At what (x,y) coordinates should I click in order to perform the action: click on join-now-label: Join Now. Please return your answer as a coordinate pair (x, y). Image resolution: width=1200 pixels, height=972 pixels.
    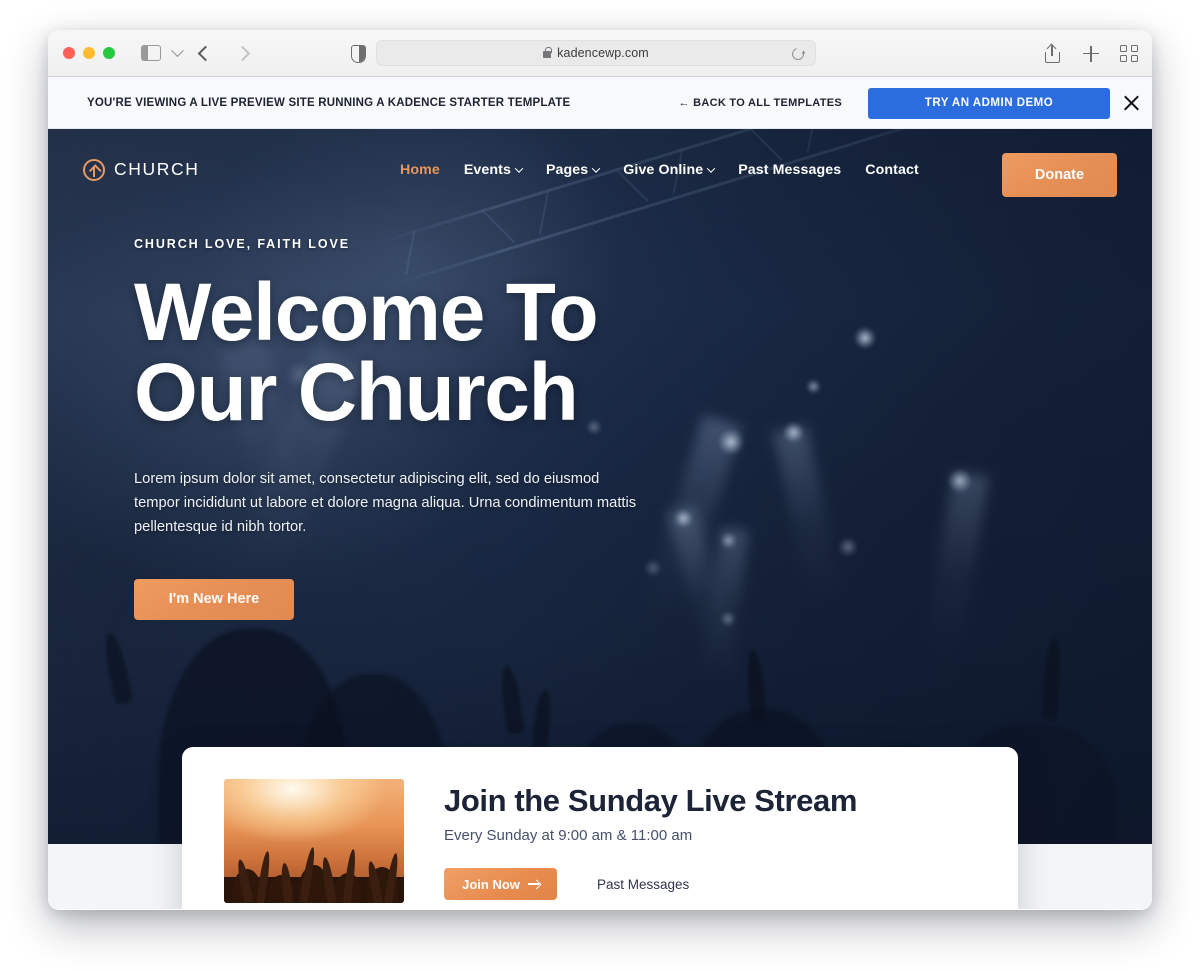
    Looking at the image, I should click on (491, 884).